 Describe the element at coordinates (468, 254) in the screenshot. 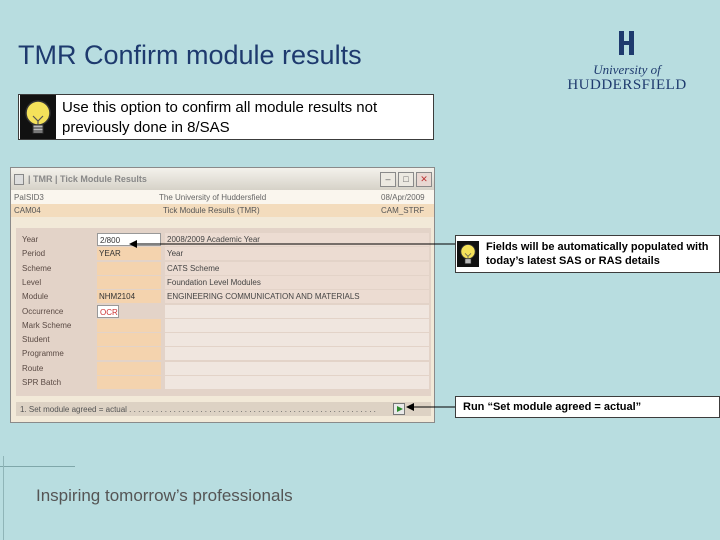

I see `lightbulb-icon` at that location.